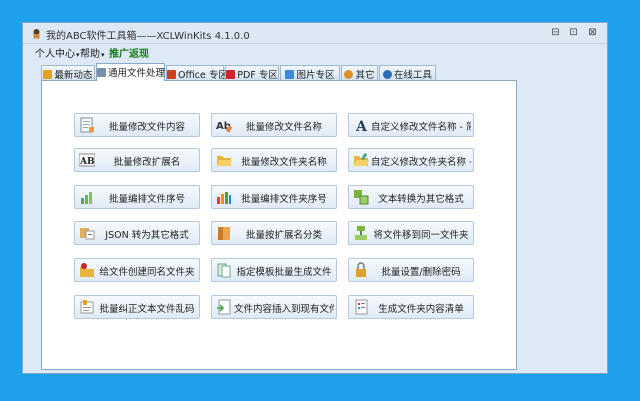 This screenshot has width=640, height=401. I want to click on tool-button-label: 文本转换为其它格式, so click(421, 199).